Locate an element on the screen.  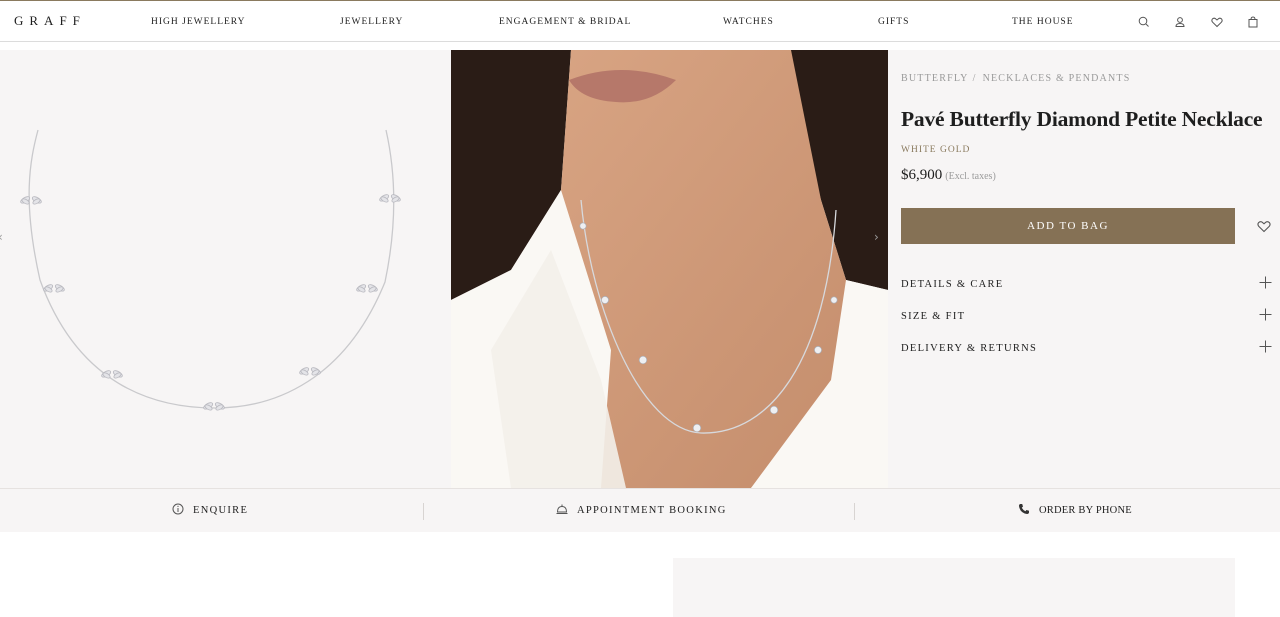
necklace-illustration is located at coordinates (210, 270).